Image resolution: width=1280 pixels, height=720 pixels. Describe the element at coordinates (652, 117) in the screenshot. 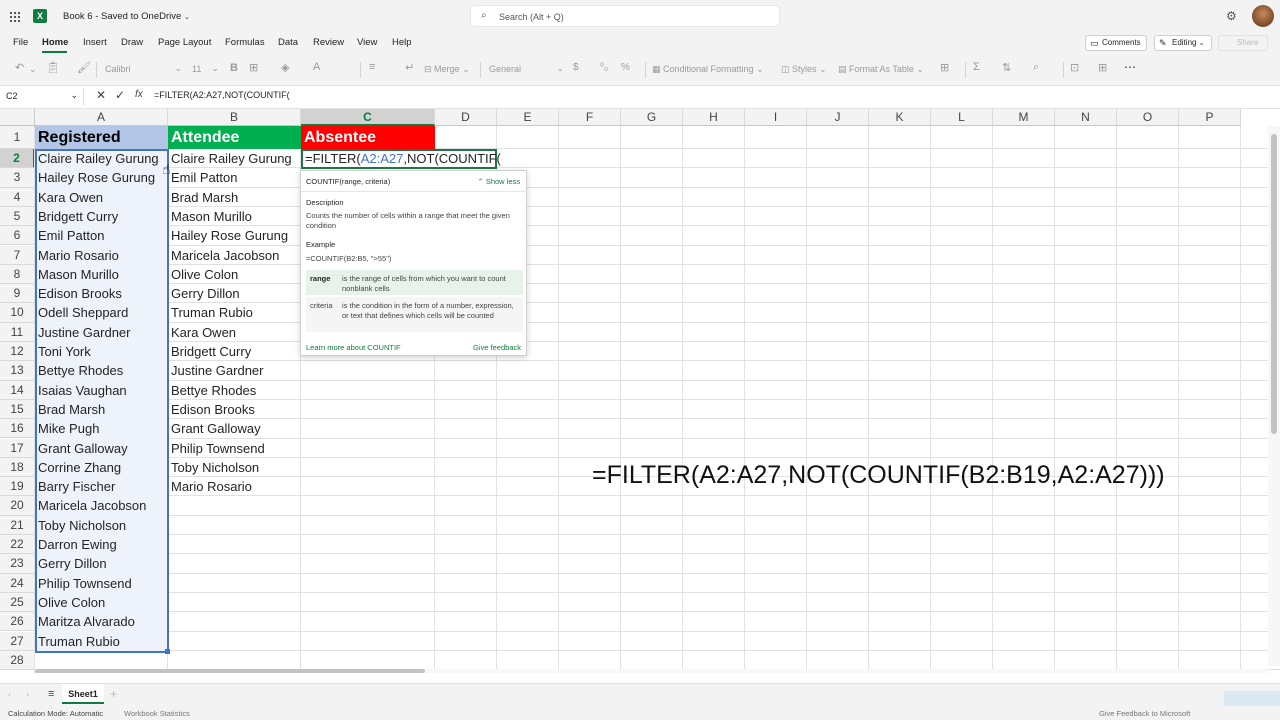

I see `column-header-g: G` at that location.